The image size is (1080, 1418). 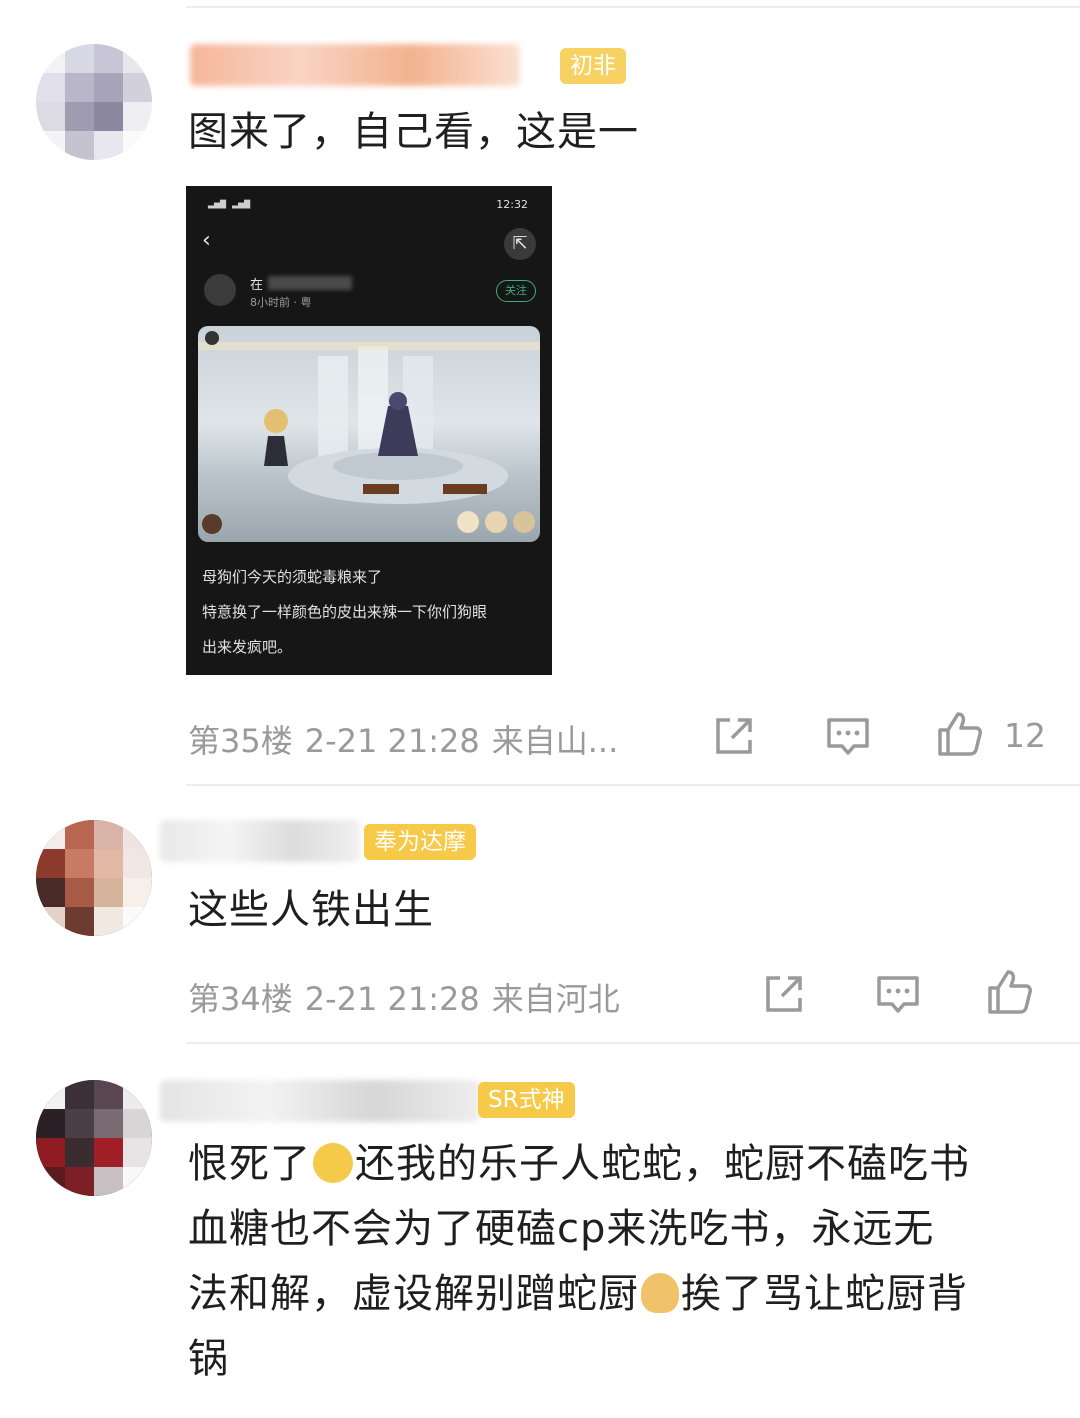 I want to click on caption-line: 特意换了一样颜色的皮出来辣一下你们狗眼, so click(x=345, y=612).